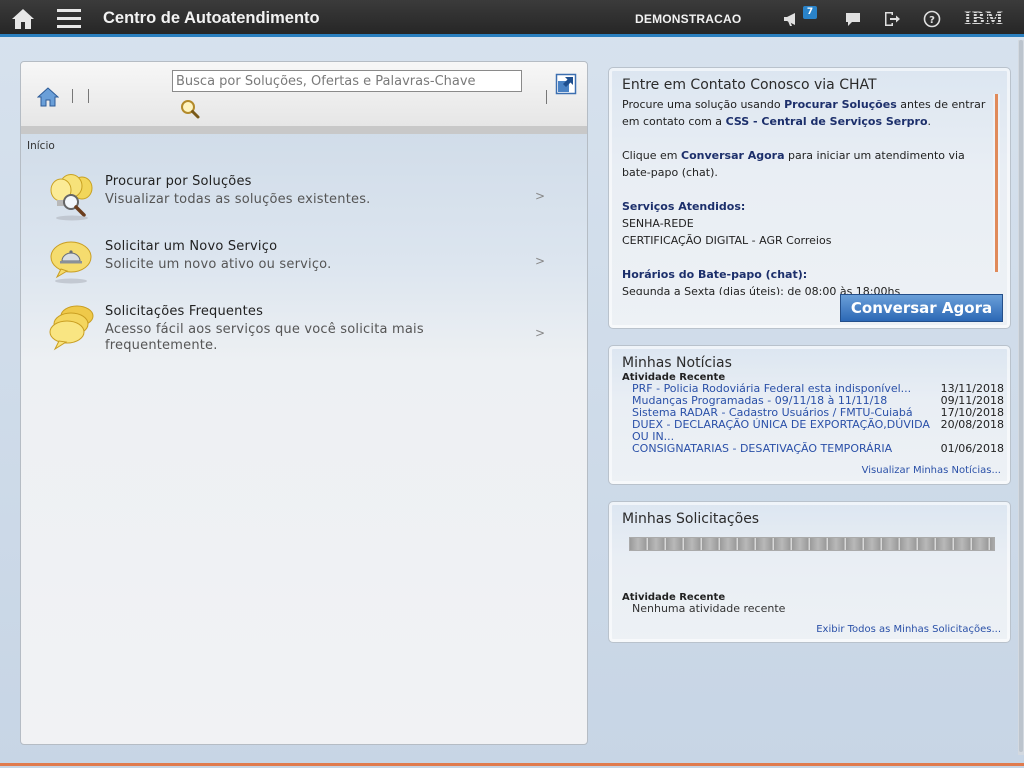  Describe the element at coordinates (23, 19) in the screenshot. I see `home-icon` at that location.